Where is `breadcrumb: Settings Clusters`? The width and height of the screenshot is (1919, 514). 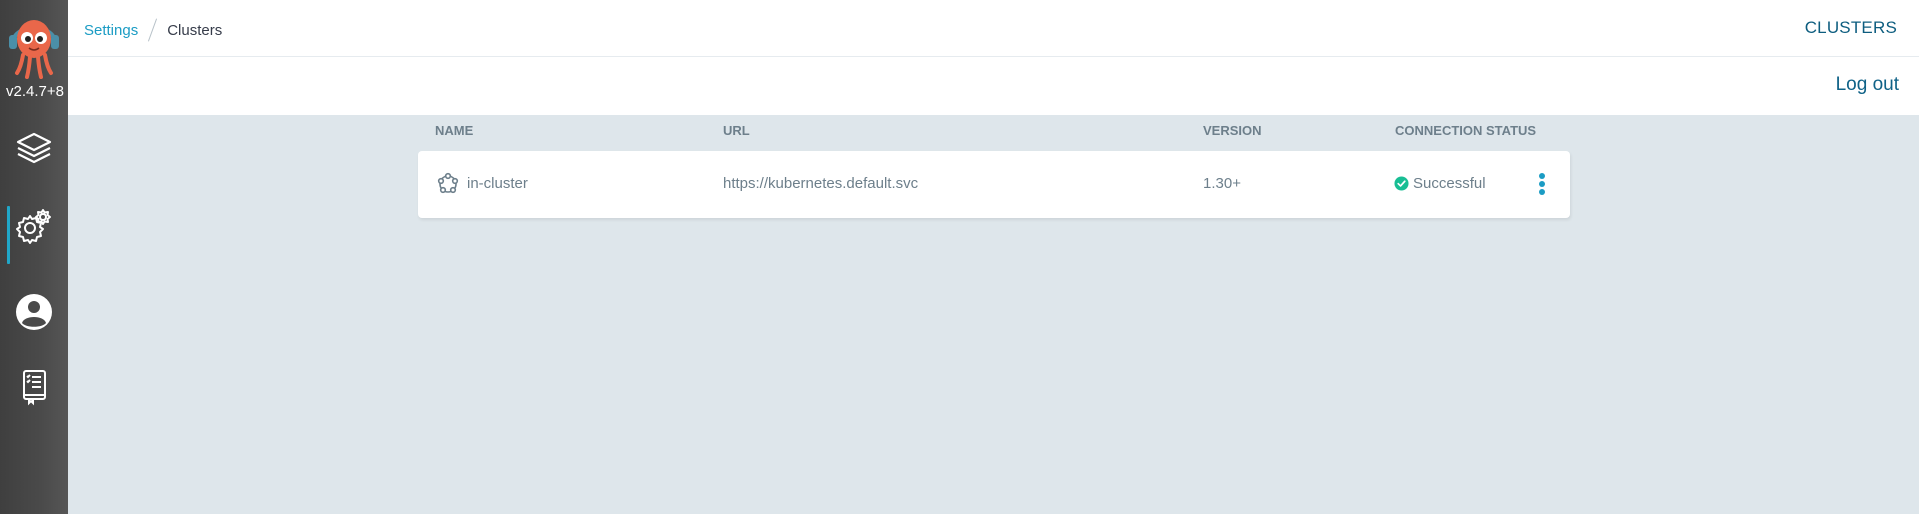 breadcrumb: Settings Clusters is located at coordinates (153, 30).